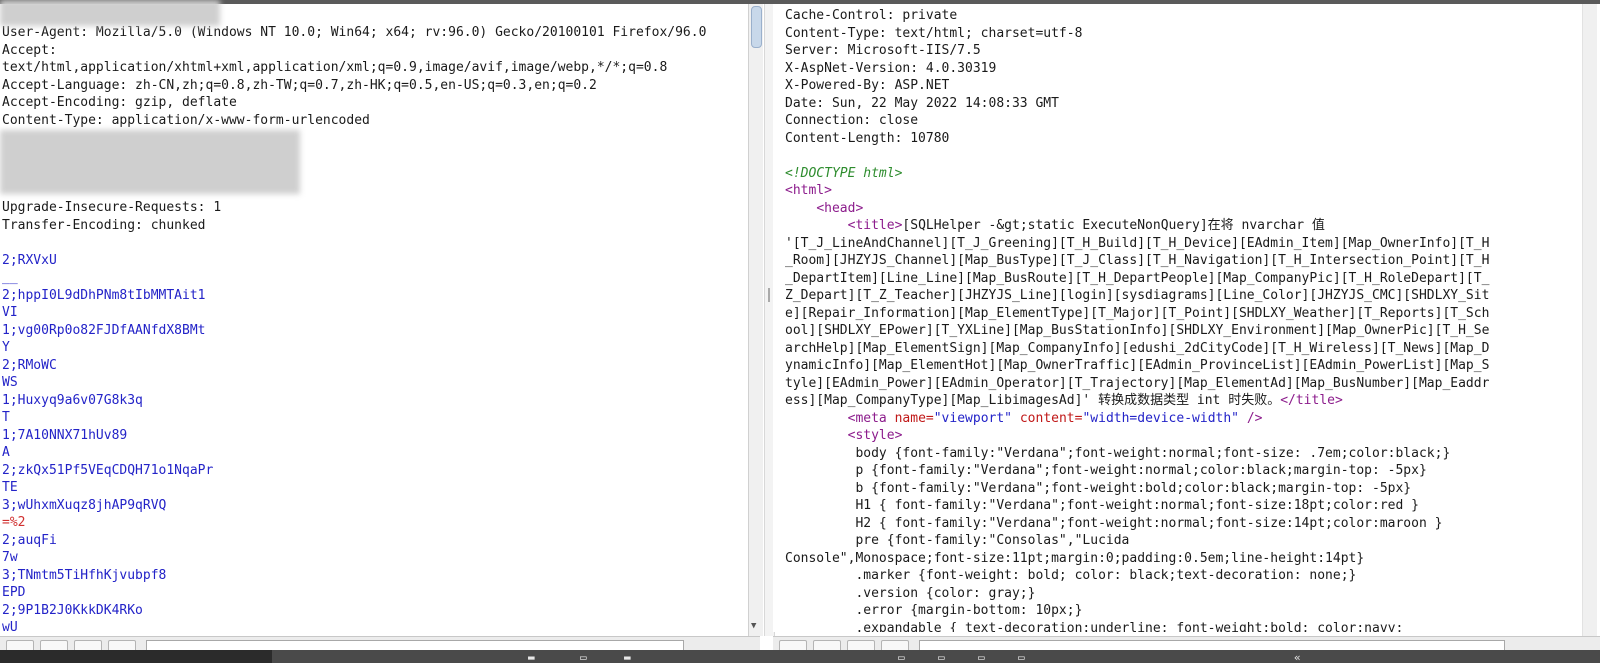  Describe the element at coordinates (755, 320) in the screenshot. I see `request-scrollbar: ▼` at that location.